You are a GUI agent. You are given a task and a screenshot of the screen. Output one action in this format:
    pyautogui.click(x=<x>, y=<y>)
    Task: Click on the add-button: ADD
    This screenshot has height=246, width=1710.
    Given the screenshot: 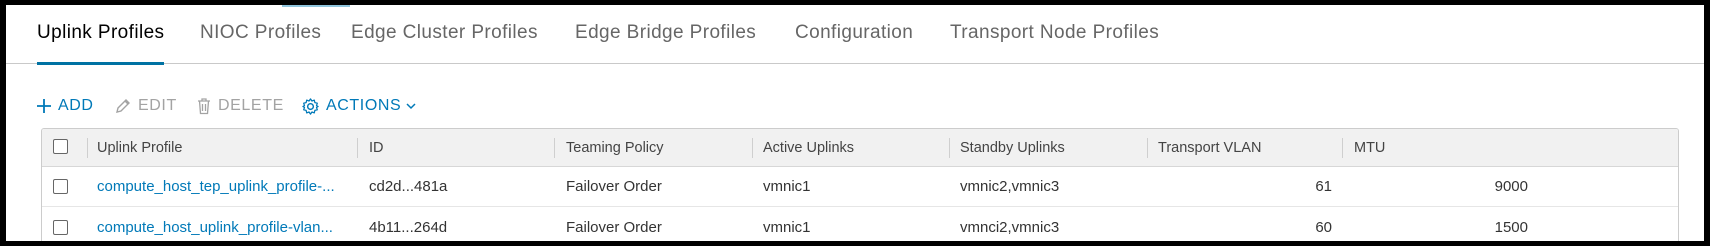 What is the action you would take?
    pyautogui.click(x=65, y=106)
    